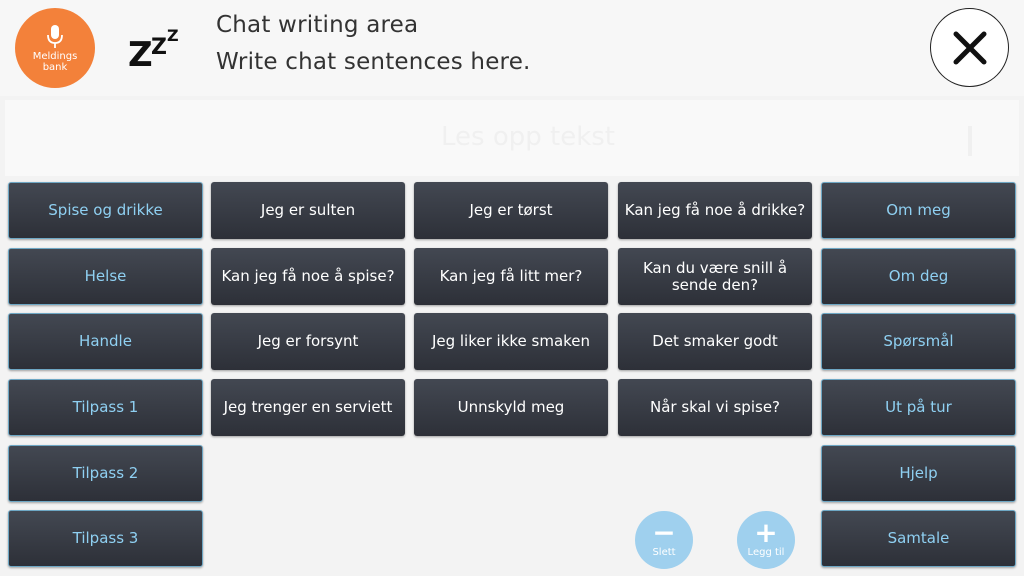  What do you see at coordinates (308, 276) in the screenshot?
I see `phrase-button: Kan jeg få noe å spise?` at bounding box center [308, 276].